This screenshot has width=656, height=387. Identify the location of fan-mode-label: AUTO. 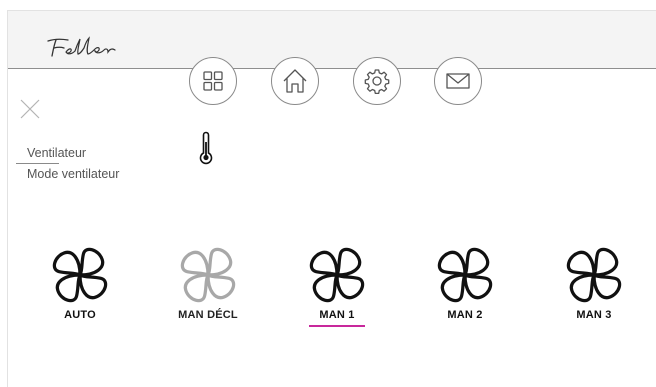
(80, 315).